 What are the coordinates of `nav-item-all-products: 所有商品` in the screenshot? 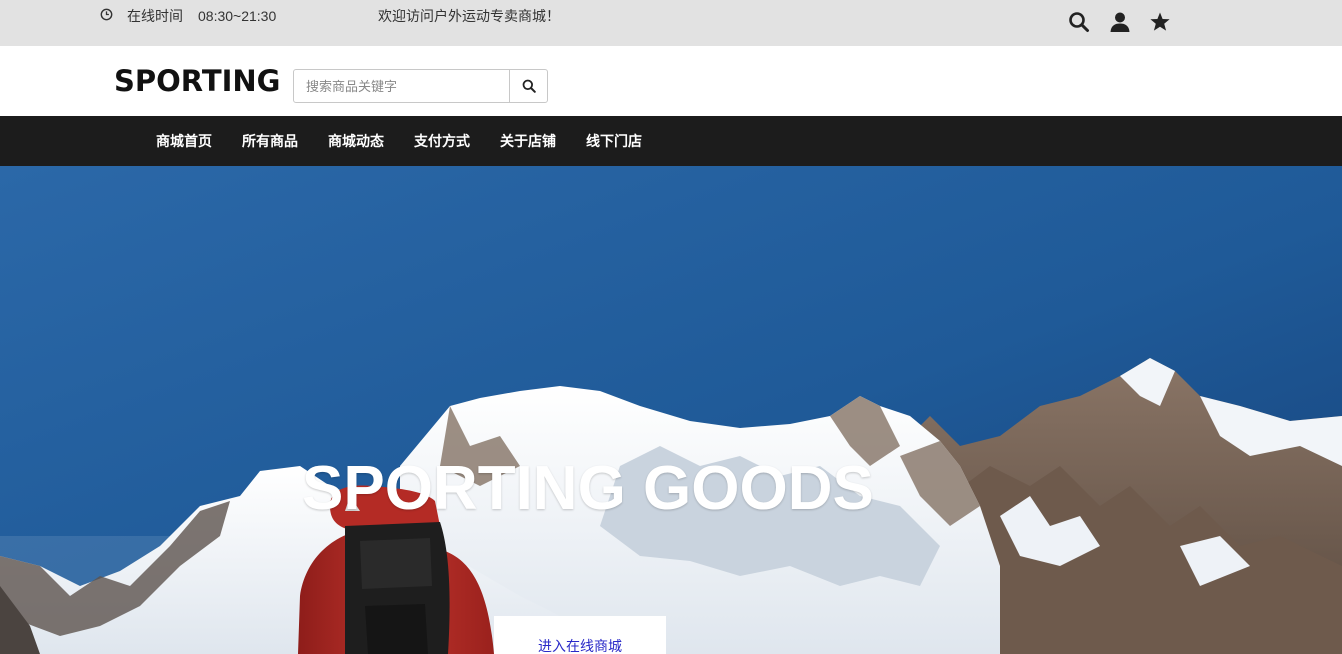 It's located at (270, 141).